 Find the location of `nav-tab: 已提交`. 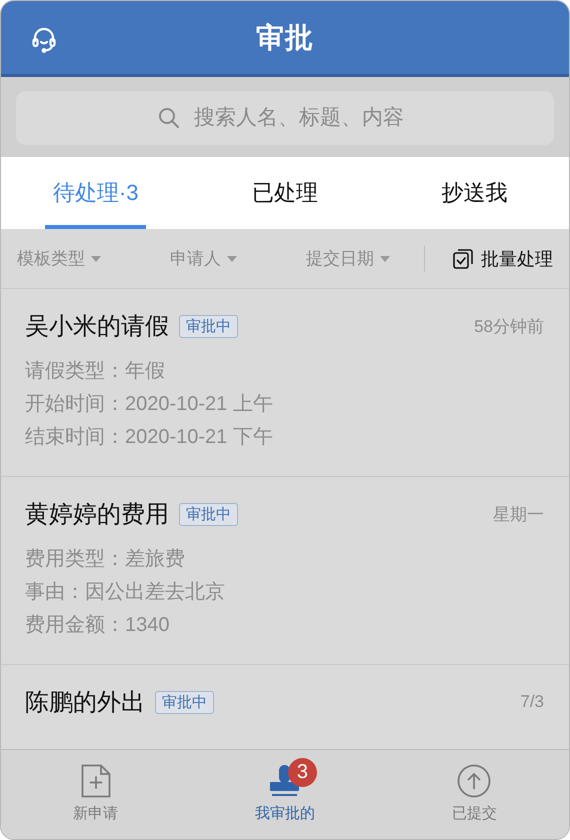

nav-tab: 已提交 is located at coordinates (474, 794).